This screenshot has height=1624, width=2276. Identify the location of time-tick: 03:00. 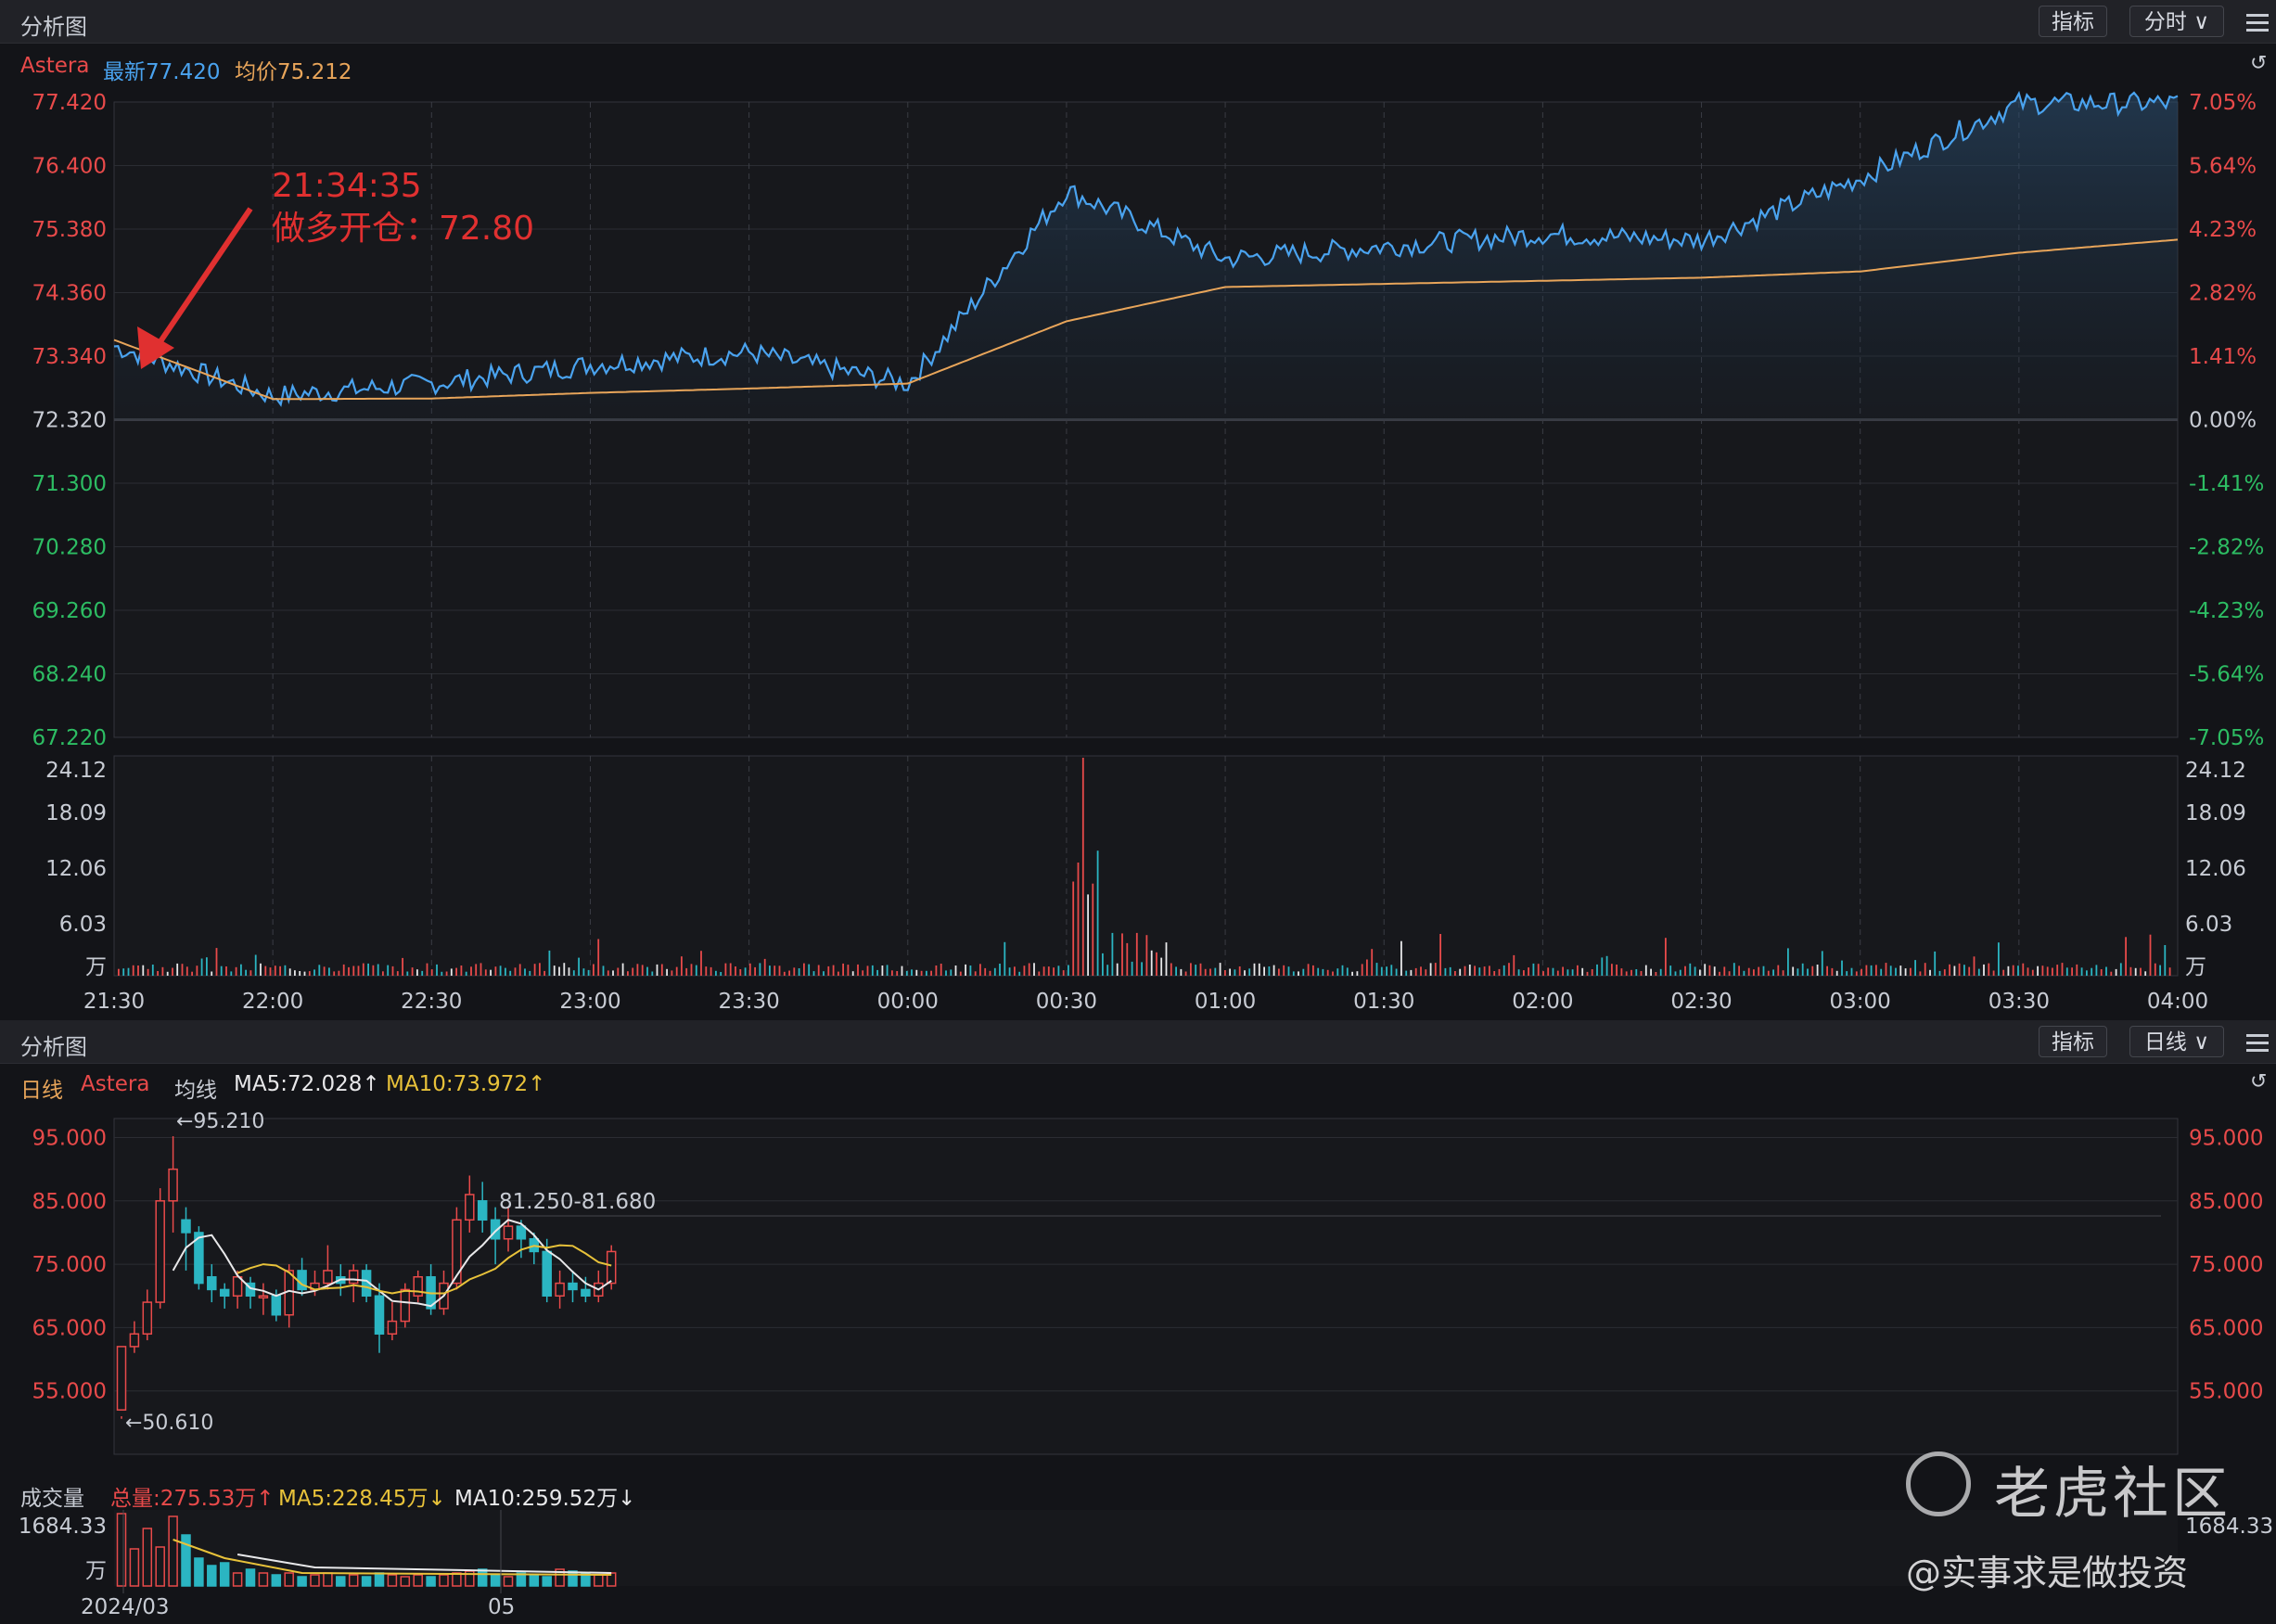
(1860, 1002).